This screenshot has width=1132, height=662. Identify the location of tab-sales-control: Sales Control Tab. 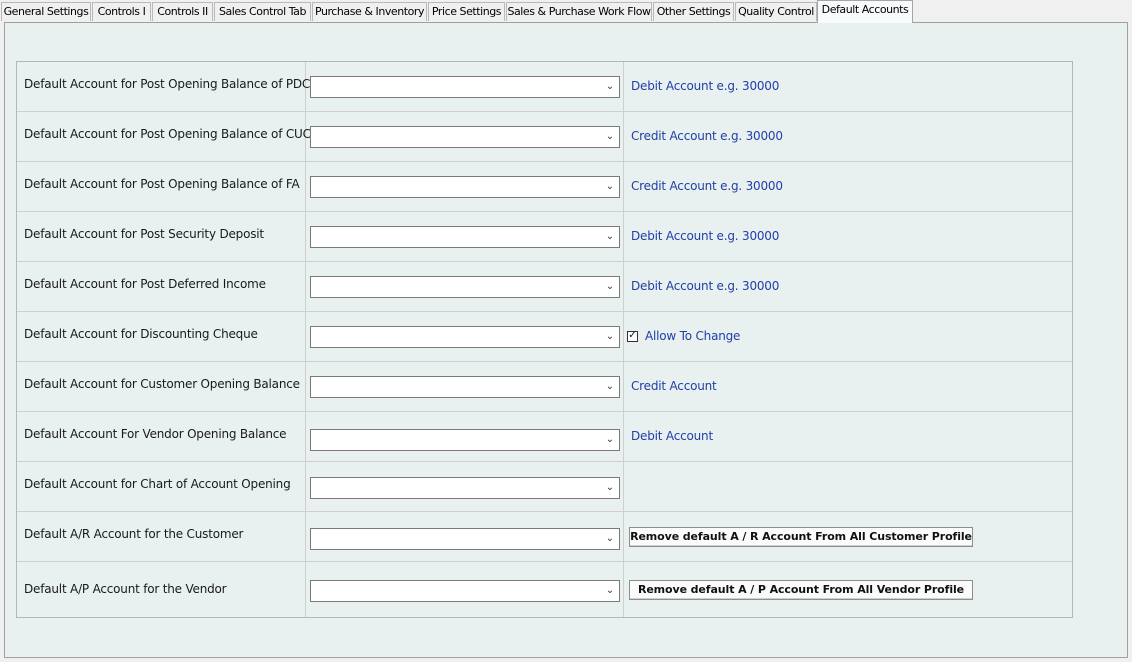
(262, 11).